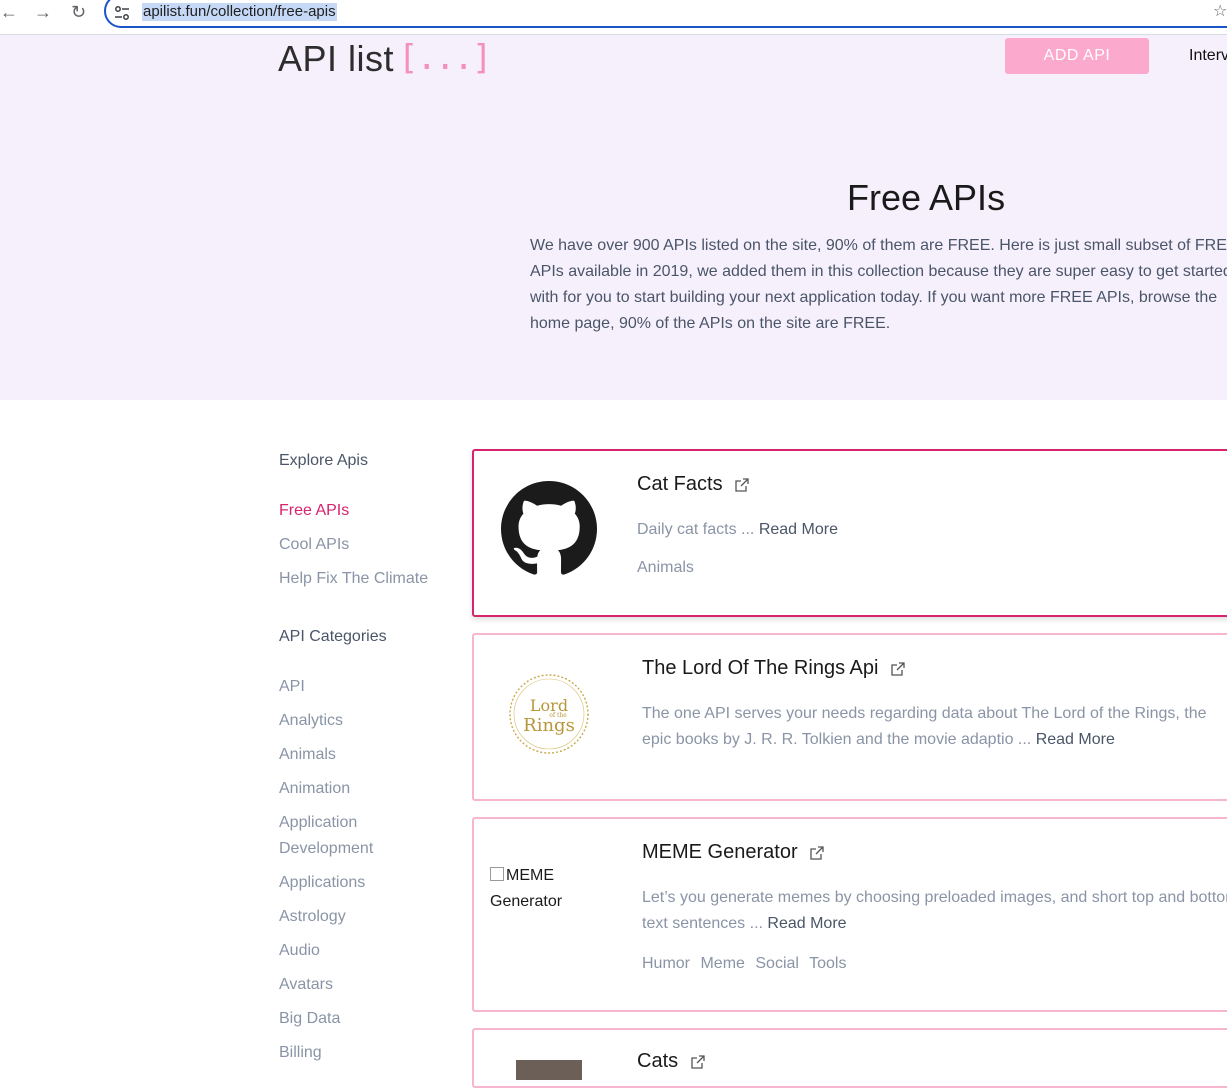  What do you see at coordinates (733, 852) in the screenshot?
I see `card-title: MEME Generator` at bounding box center [733, 852].